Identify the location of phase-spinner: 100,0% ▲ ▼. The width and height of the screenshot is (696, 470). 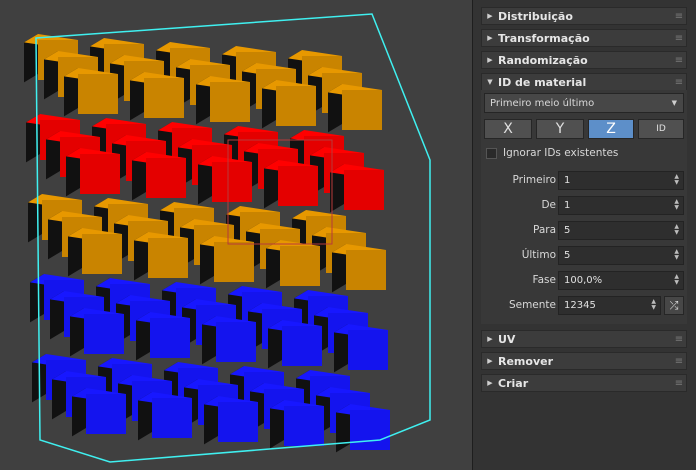
(621, 280).